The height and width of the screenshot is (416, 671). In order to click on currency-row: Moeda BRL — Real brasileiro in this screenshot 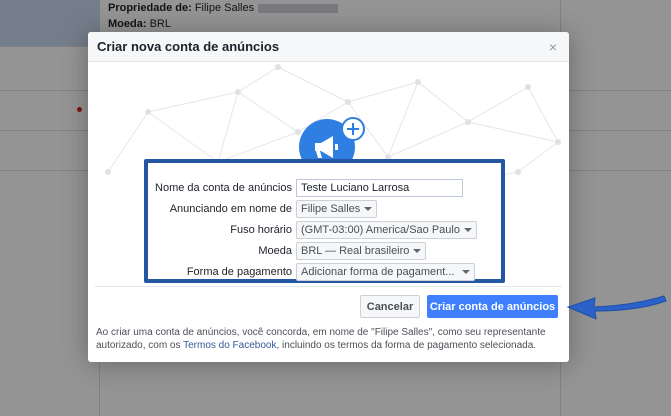, I will do `click(324, 250)`.